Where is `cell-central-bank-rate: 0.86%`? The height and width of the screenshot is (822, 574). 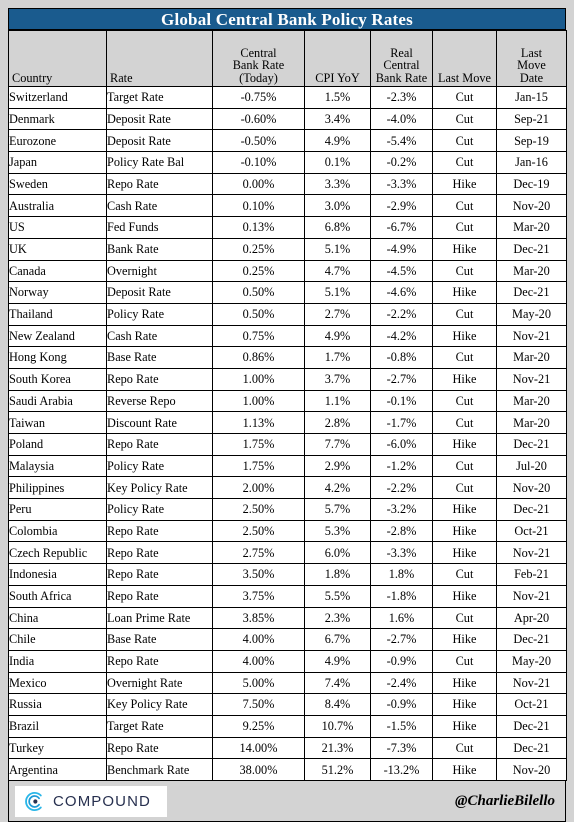
cell-central-bank-rate: 0.86% is located at coordinates (258, 357).